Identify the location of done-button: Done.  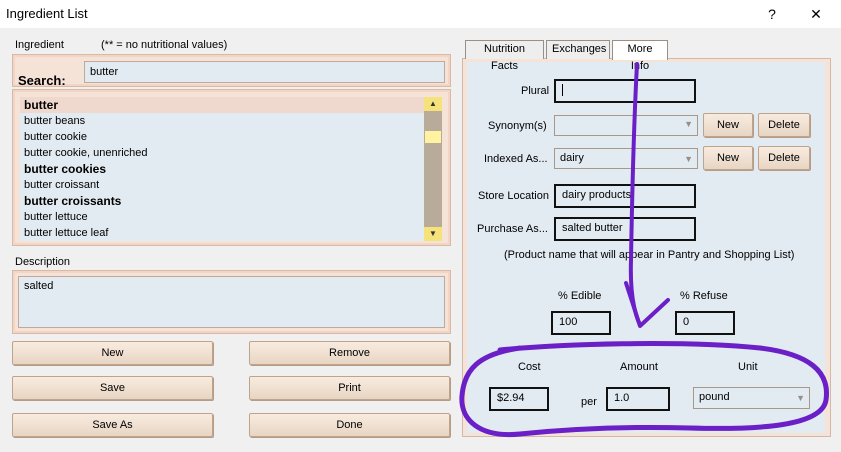
(349, 425).